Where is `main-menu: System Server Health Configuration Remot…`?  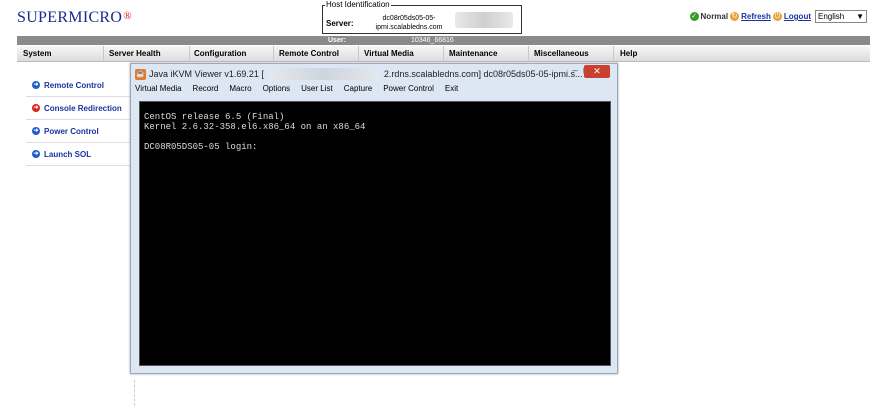 main-menu: System Server Health Configuration Remot… is located at coordinates (443, 54).